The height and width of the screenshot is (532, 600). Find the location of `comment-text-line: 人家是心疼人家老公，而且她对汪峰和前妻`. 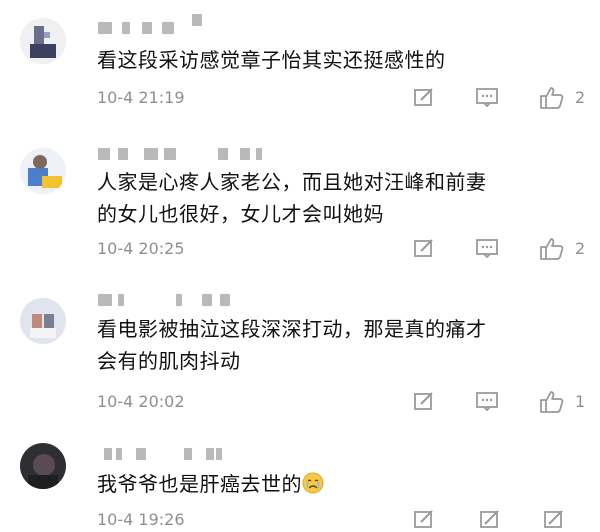

comment-text-line: 人家是心疼人家老公，而且她对汪峰和前妻 is located at coordinates (292, 182).